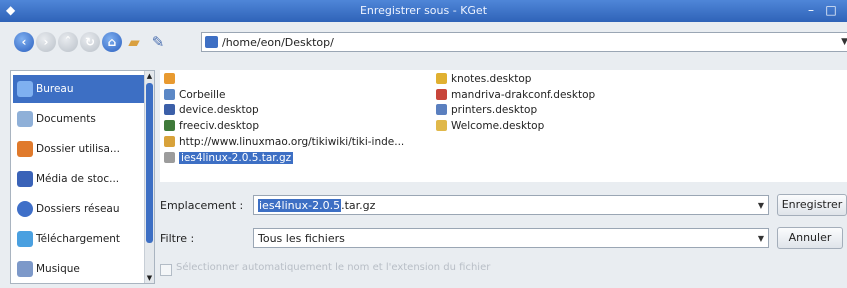 Image resolution: width=847 pixels, height=288 pixels. I want to click on printer-icon, so click(441, 109).